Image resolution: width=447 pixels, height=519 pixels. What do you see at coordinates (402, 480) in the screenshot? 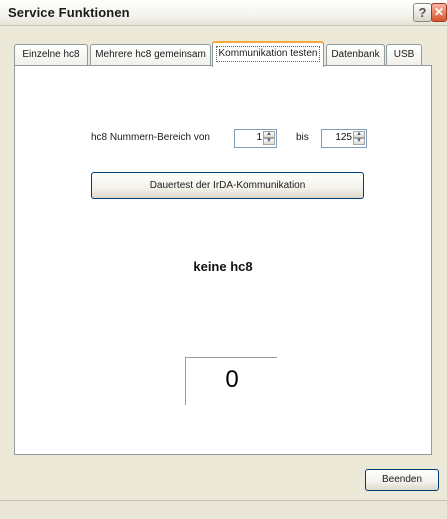
I see `beenden-button: Beenden` at bounding box center [402, 480].